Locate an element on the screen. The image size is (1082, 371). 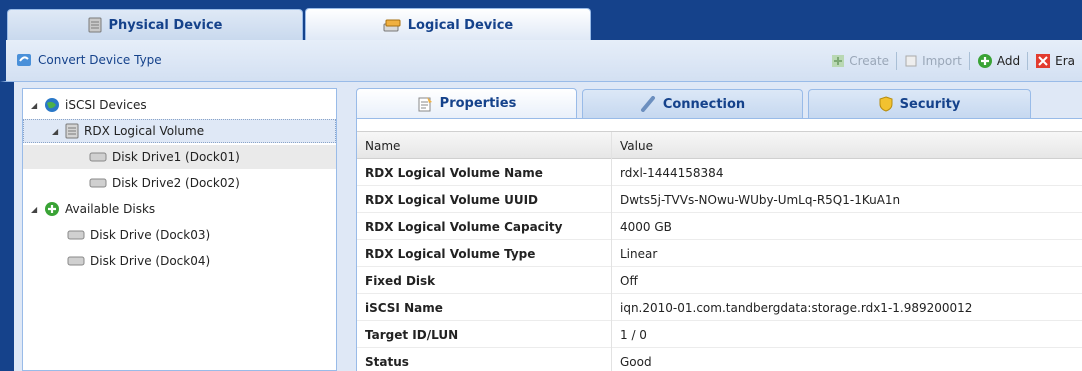
tree-node-label: RDX Logical Volume is located at coordinates (144, 131).